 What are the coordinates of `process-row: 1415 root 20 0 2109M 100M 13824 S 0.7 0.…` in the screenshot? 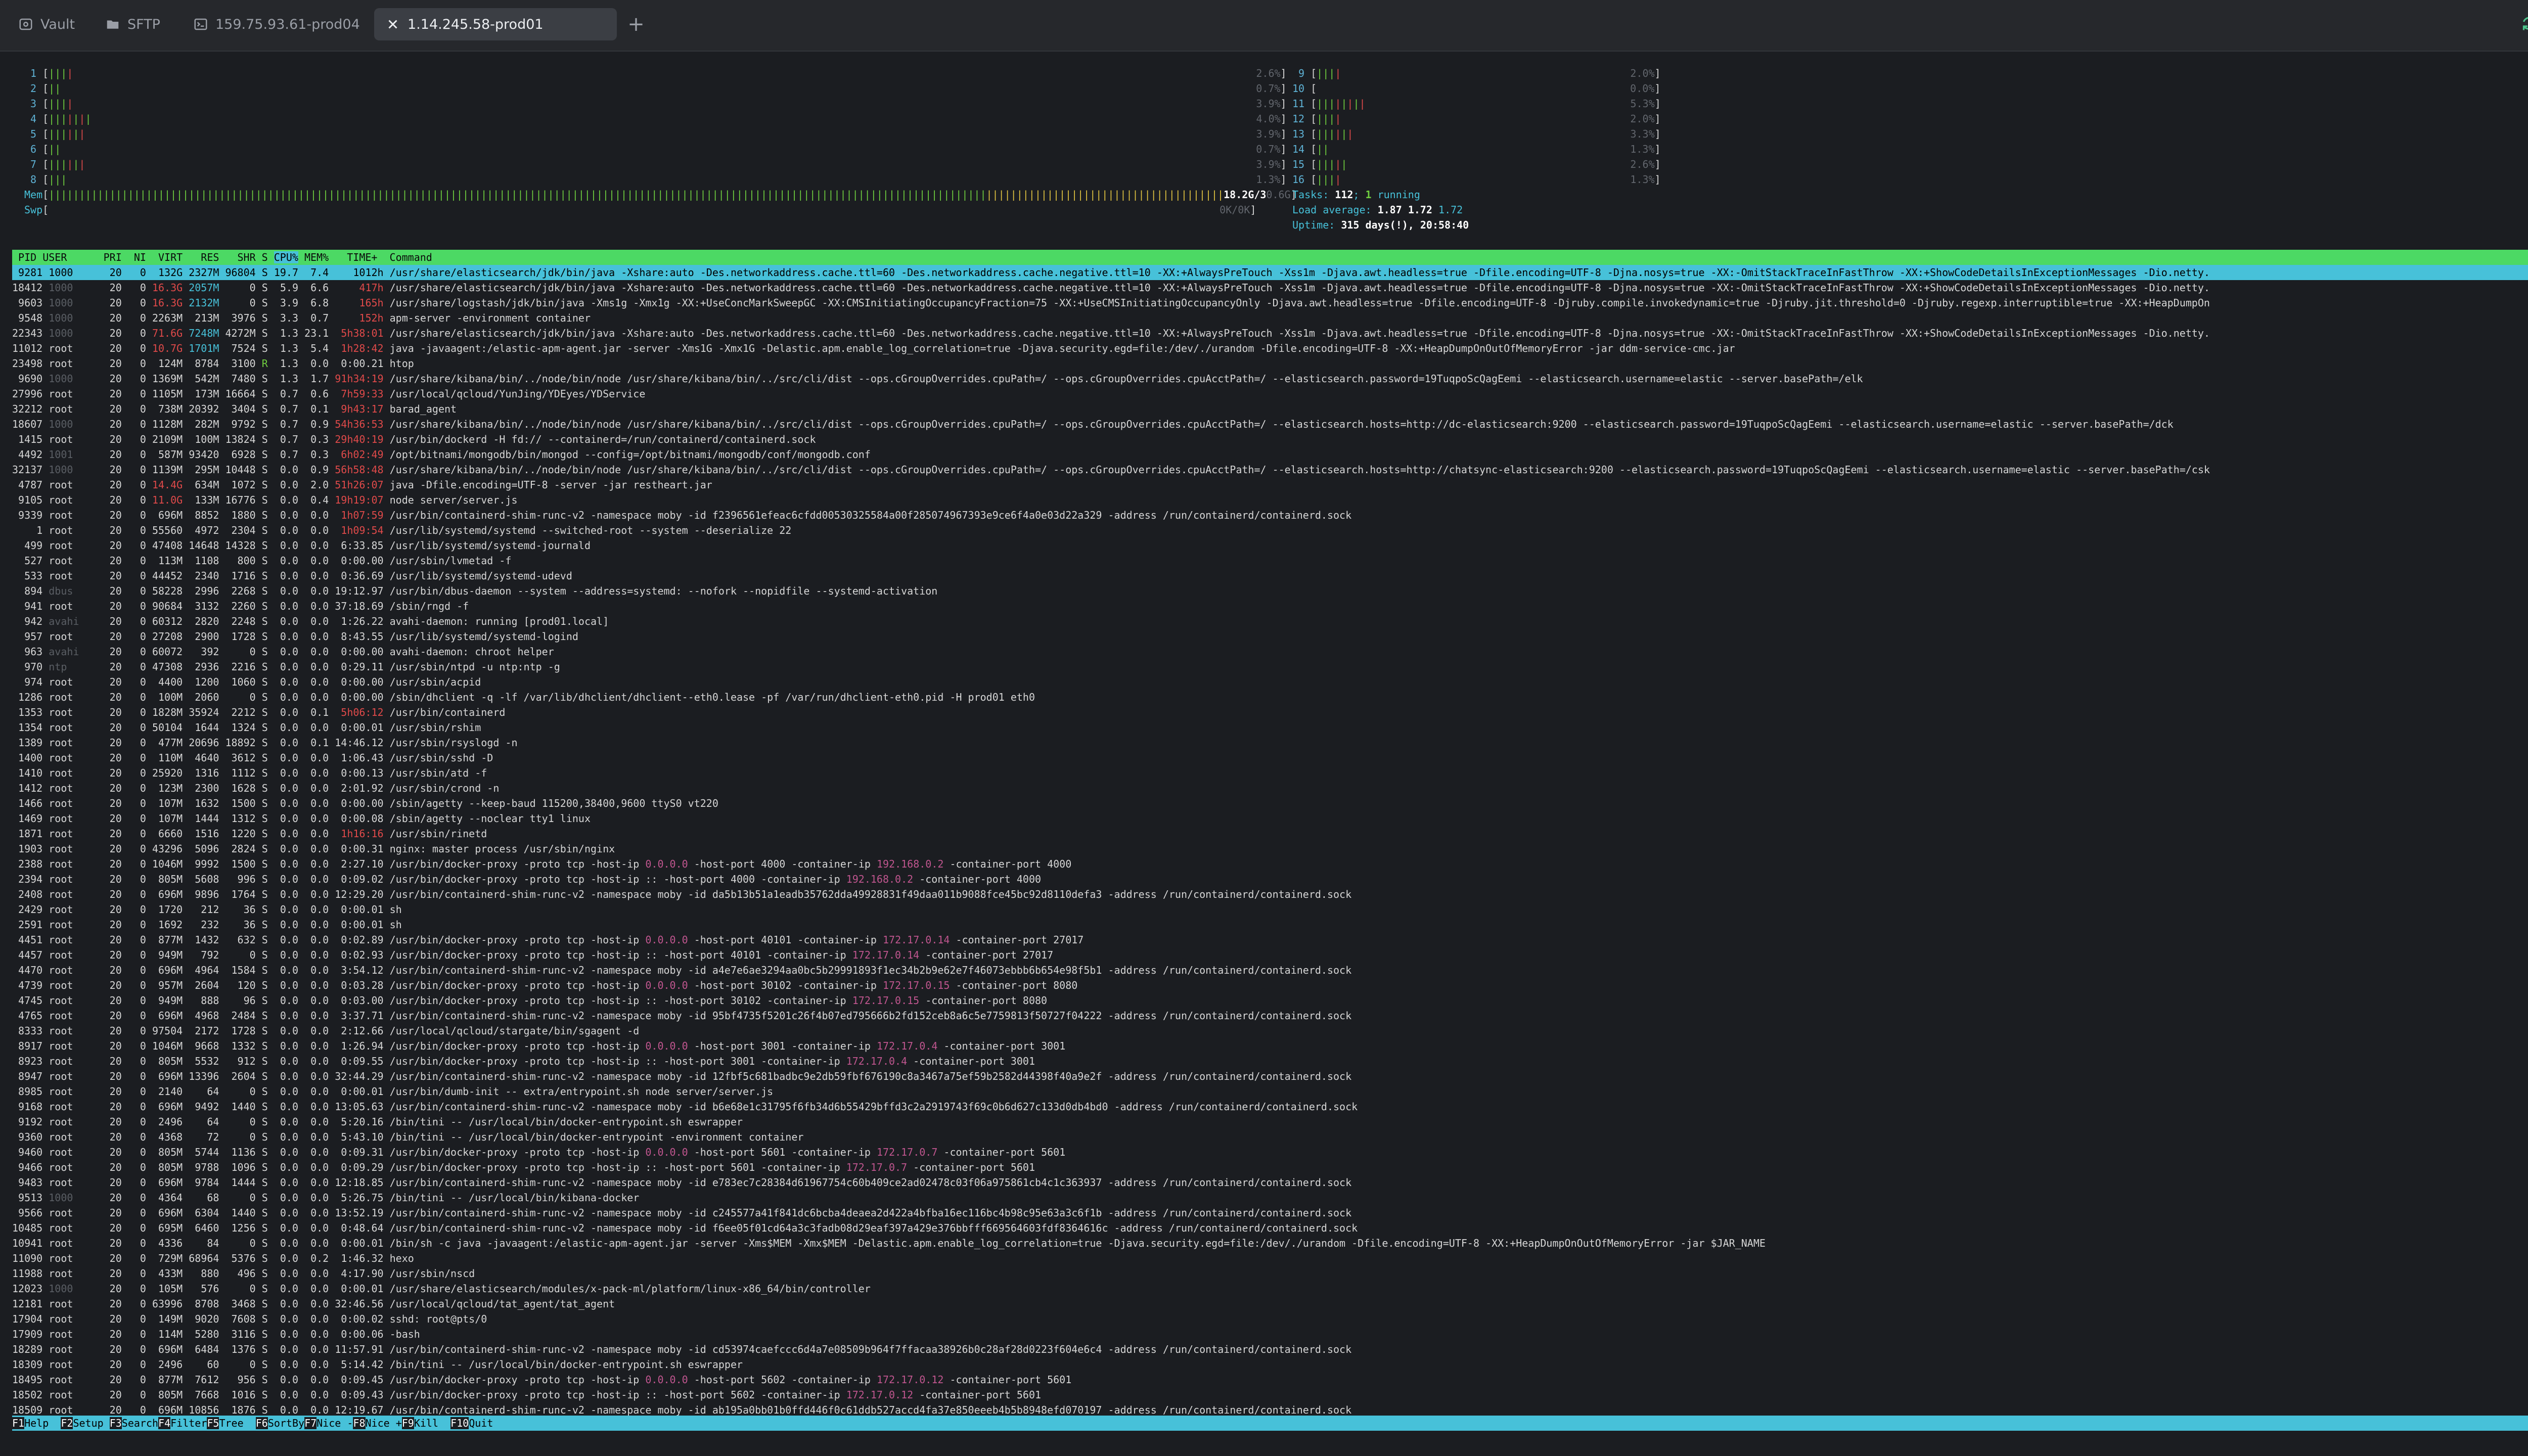 It's located at (1270, 439).